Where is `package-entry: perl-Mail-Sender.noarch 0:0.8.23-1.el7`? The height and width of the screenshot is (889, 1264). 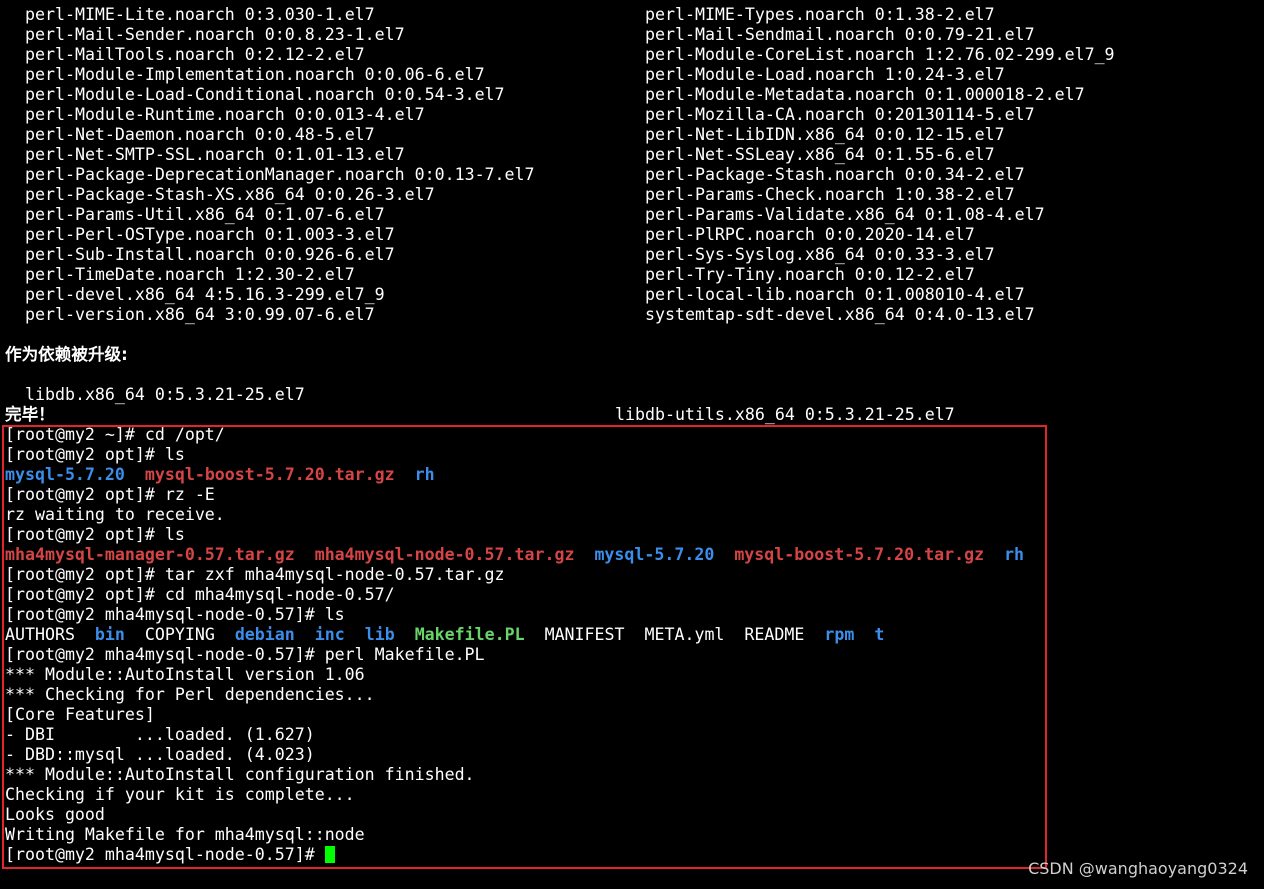 package-entry: perl-Mail-Sender.noarch 0:0.8.23-1.el7 is located at coordinates (215, 34).